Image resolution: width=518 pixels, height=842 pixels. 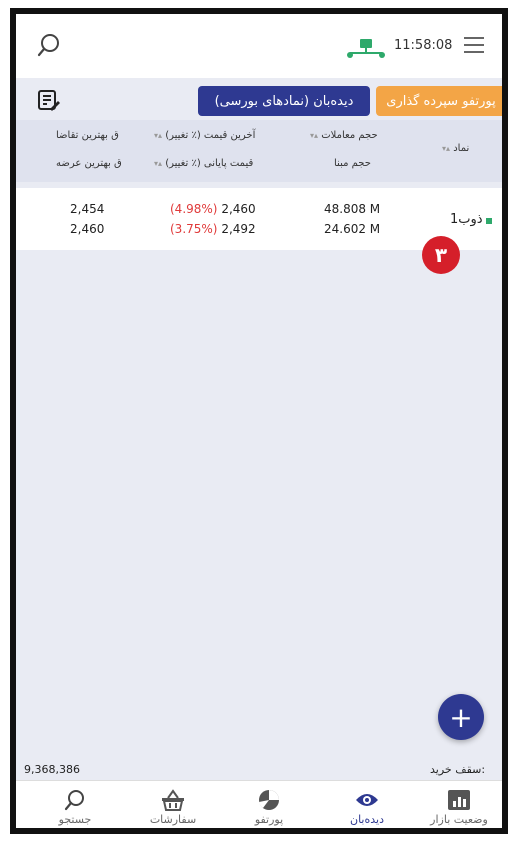 I want to click on purchase-limit-value: 9,368,386, so click(x=52, y=769).